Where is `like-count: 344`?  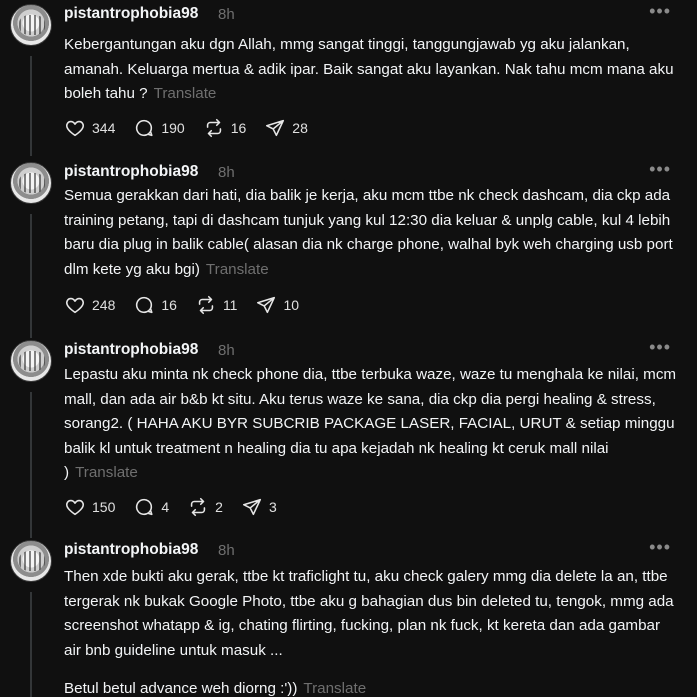
like-count: 344 is located at coordinates (104, 128).